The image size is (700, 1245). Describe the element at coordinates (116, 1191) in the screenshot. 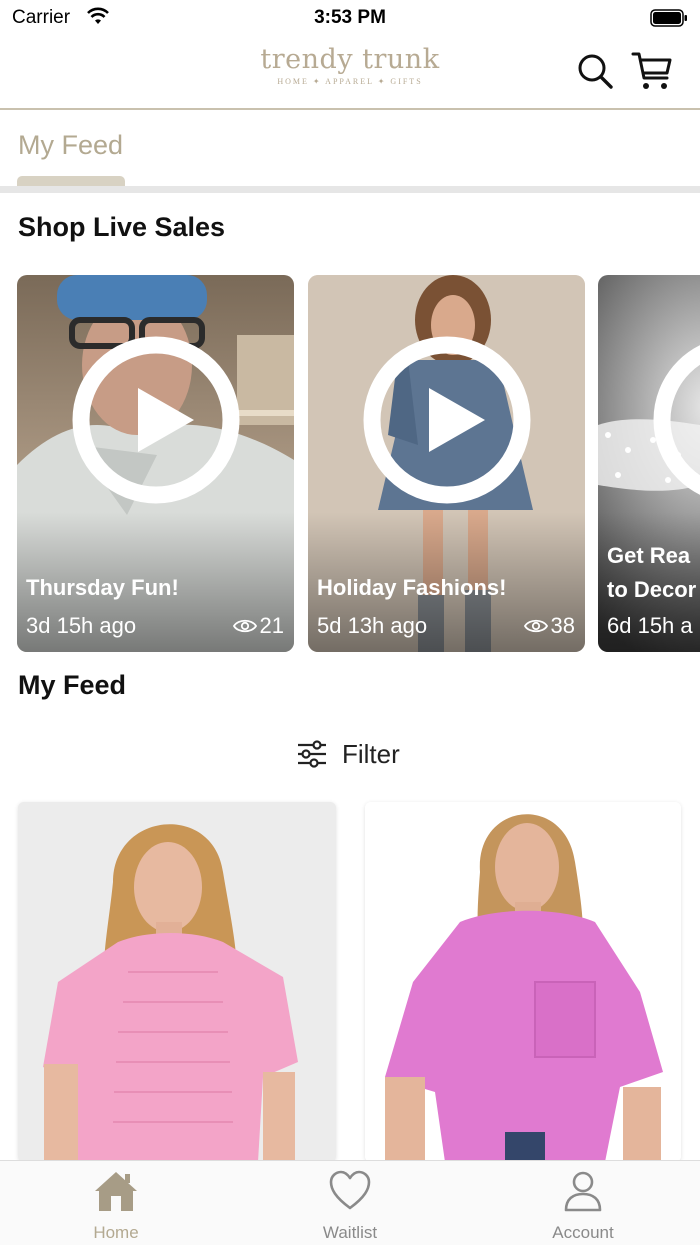

I see `home-icon` at that location.